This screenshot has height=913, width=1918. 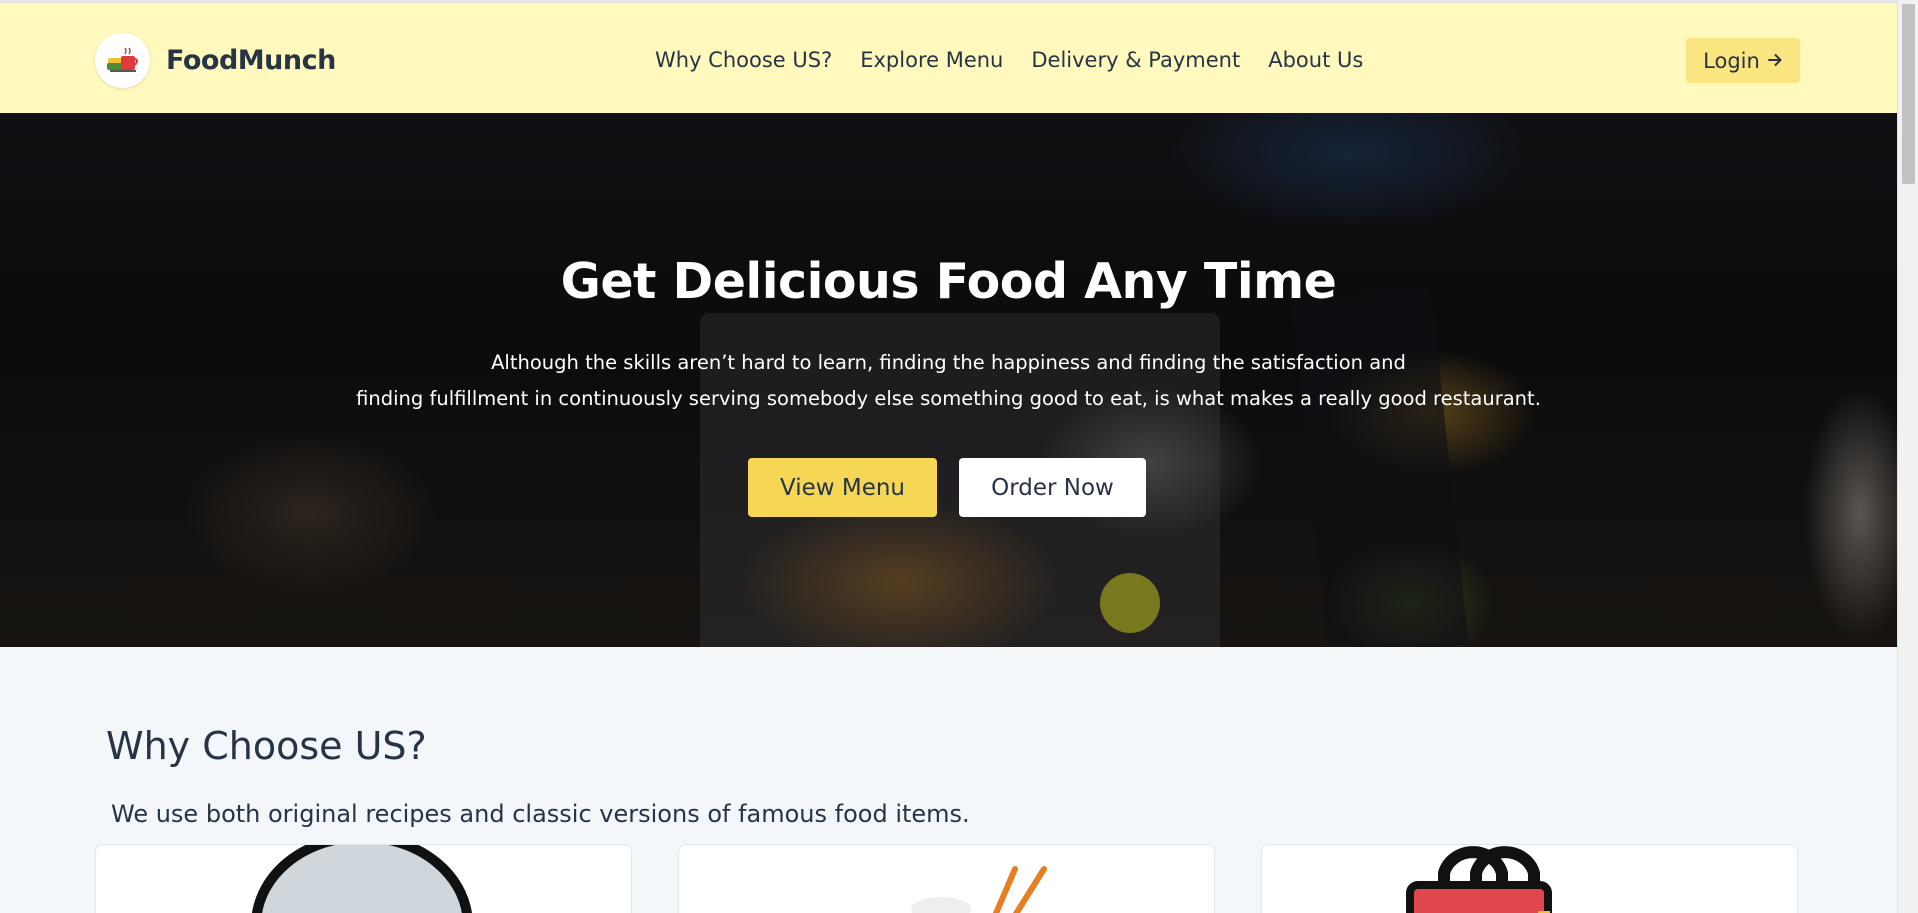 What do you see at coordinates (979, 889) in the screenshot?
I see `noodle-bowl-icon` at bounding box center [979, 889].